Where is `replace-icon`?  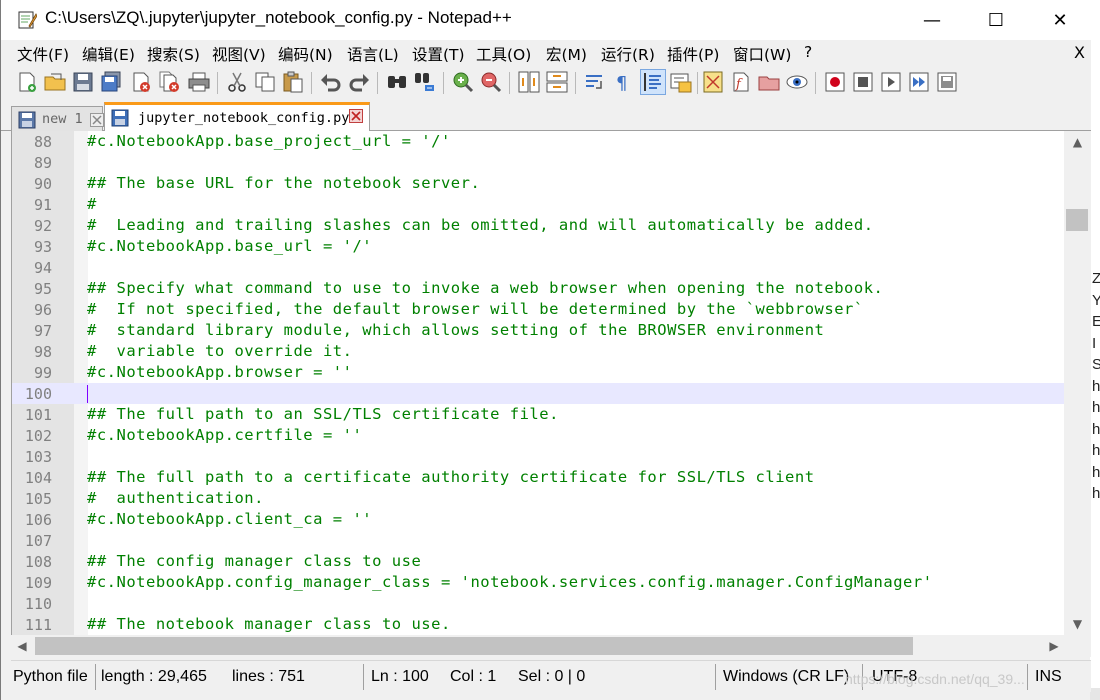 replace-icon is located at coordinates (425, 82).